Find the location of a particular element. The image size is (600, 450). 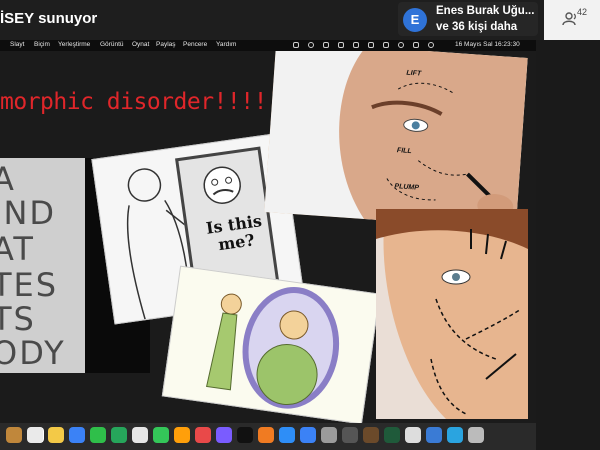

menu-goruntu: Görüntü is located at coordinates (112, 44).